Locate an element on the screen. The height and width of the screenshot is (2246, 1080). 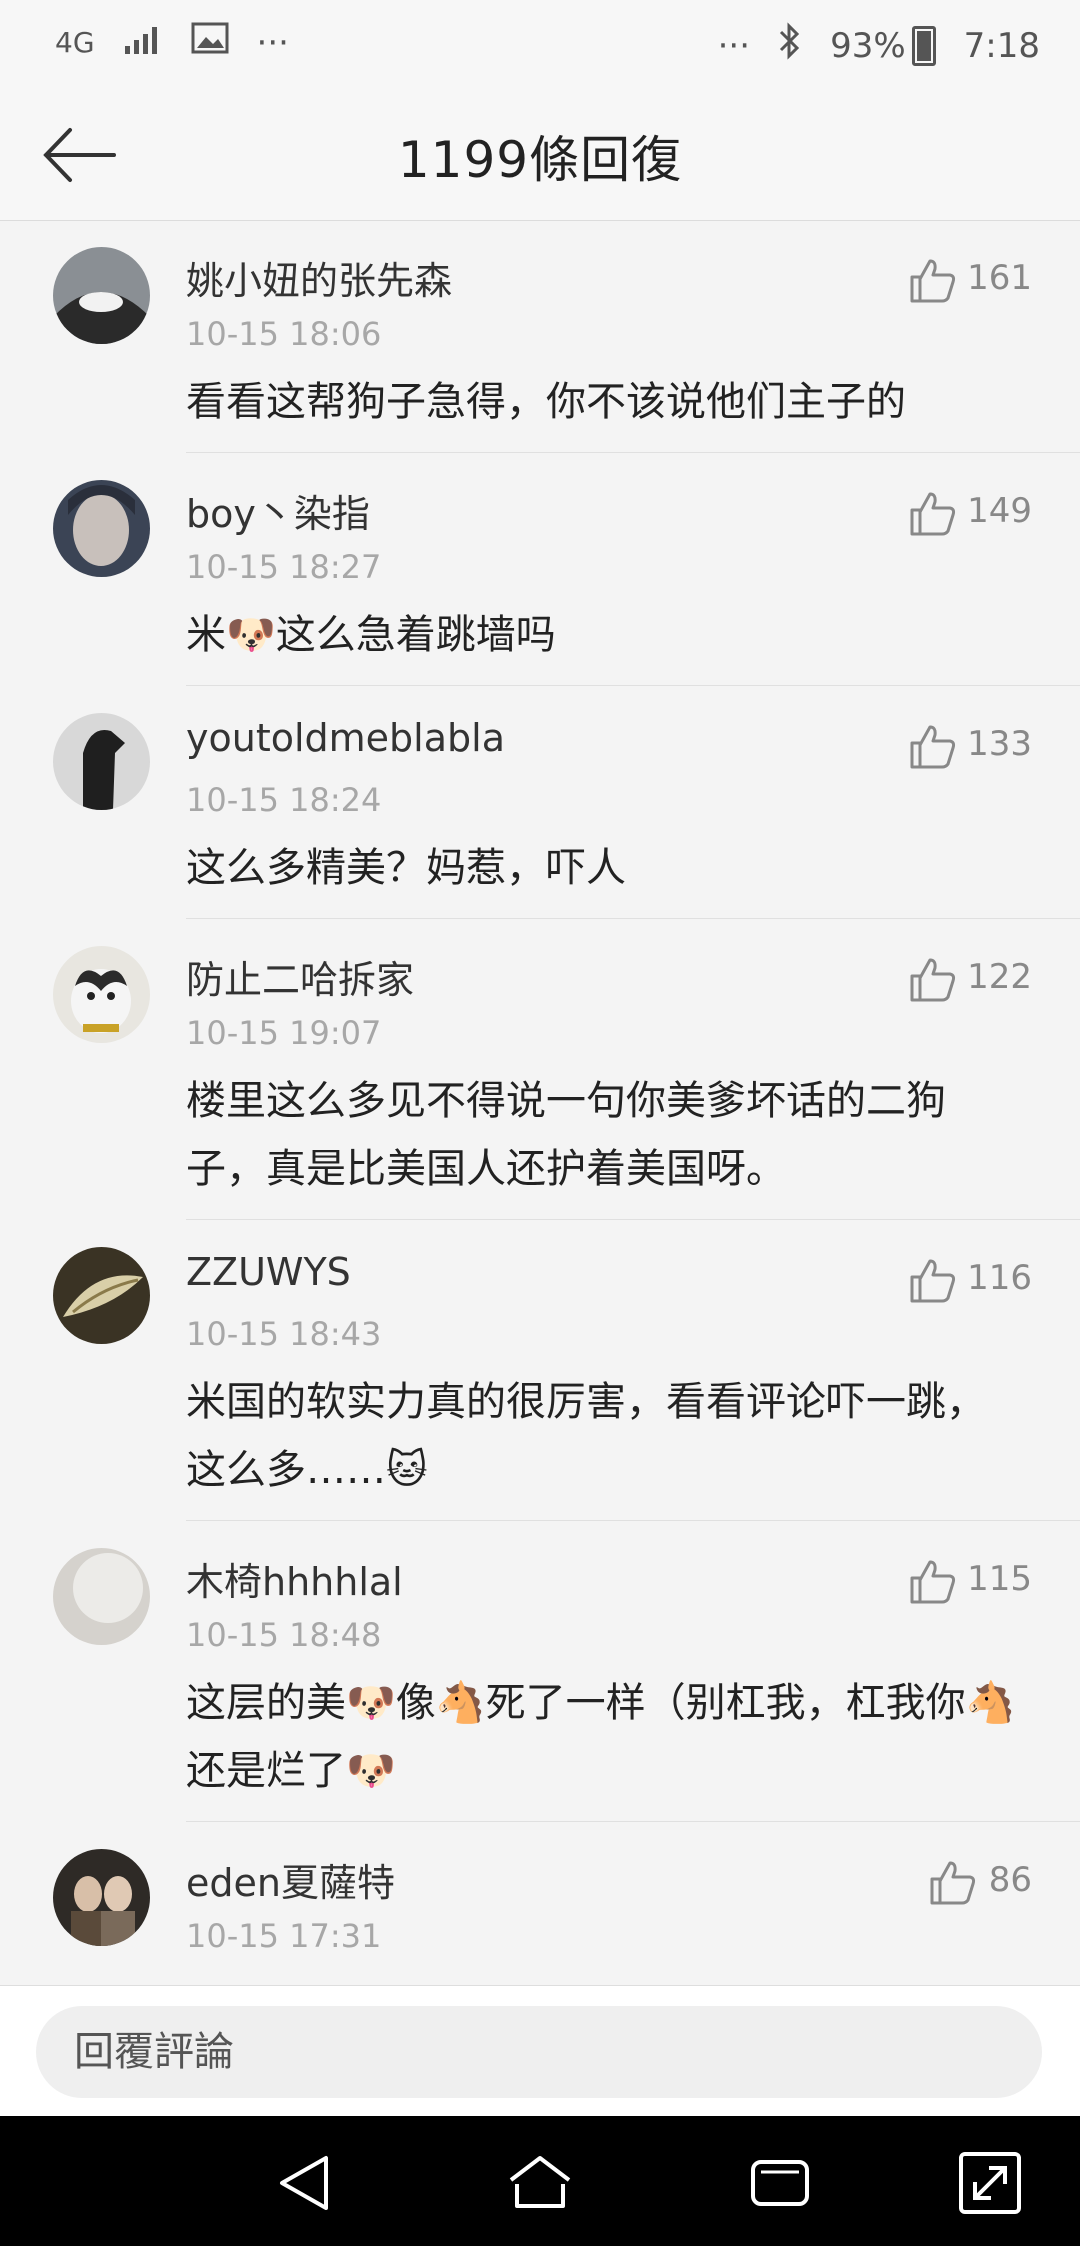
page-title: 1199條回復 is located at coordinates (540, 160).